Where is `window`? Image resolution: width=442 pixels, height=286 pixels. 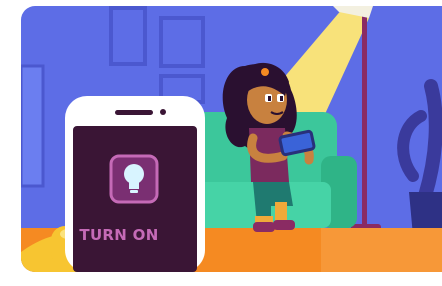 window is located at coordinates (33, 126).